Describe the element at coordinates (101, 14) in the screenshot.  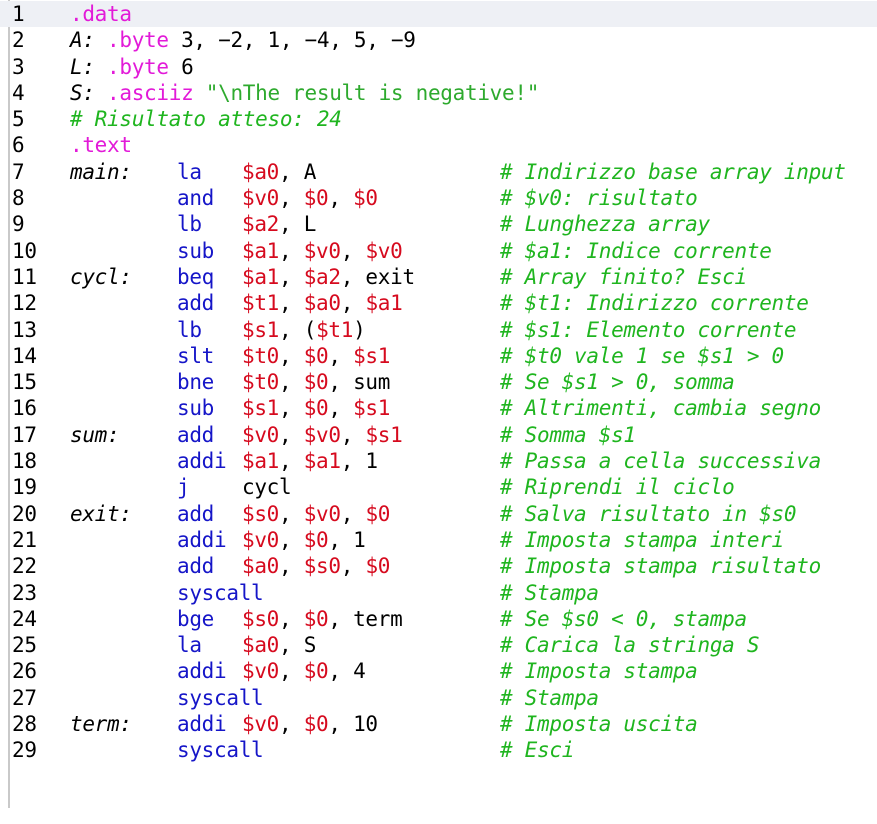
I see `code-text: .data` at that location.